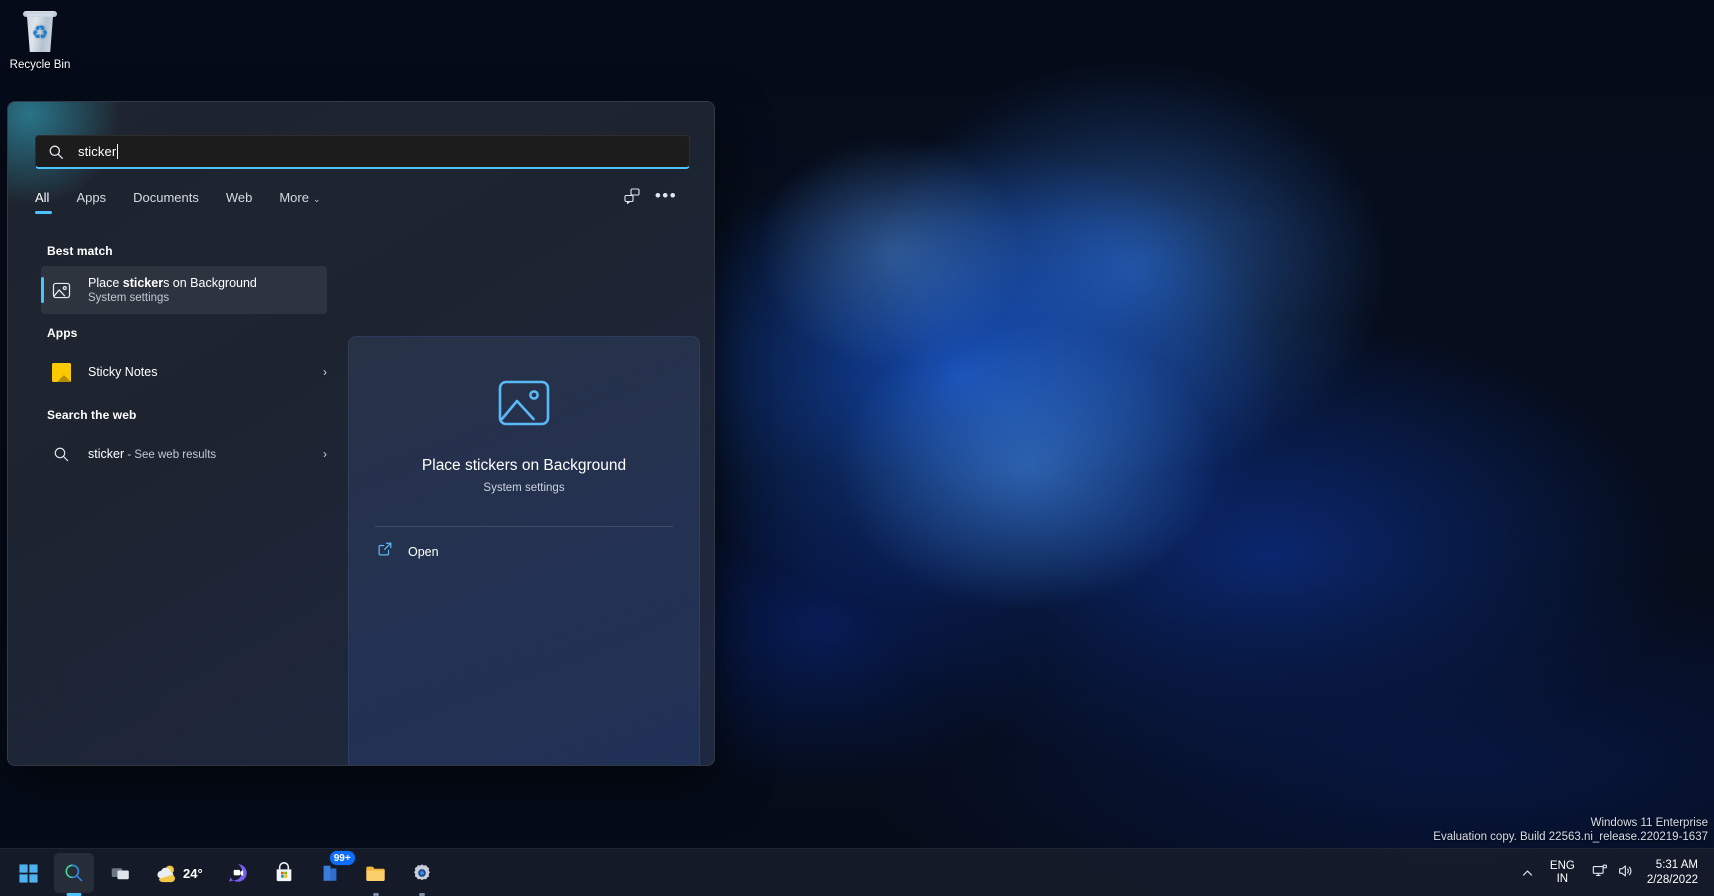 The width and height of the screenshot is (1714, 896). I want to click on tab-apps-label: Apps, so click(91, 197).